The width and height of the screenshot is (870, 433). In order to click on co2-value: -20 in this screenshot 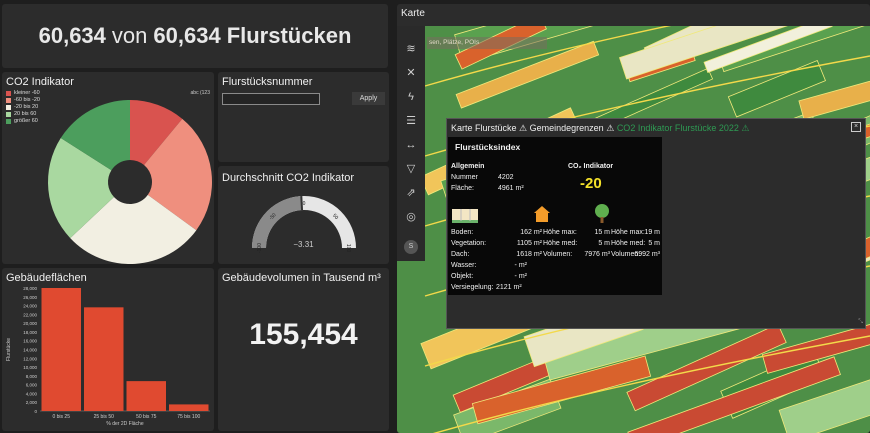, I will do `click(591, 183)`.